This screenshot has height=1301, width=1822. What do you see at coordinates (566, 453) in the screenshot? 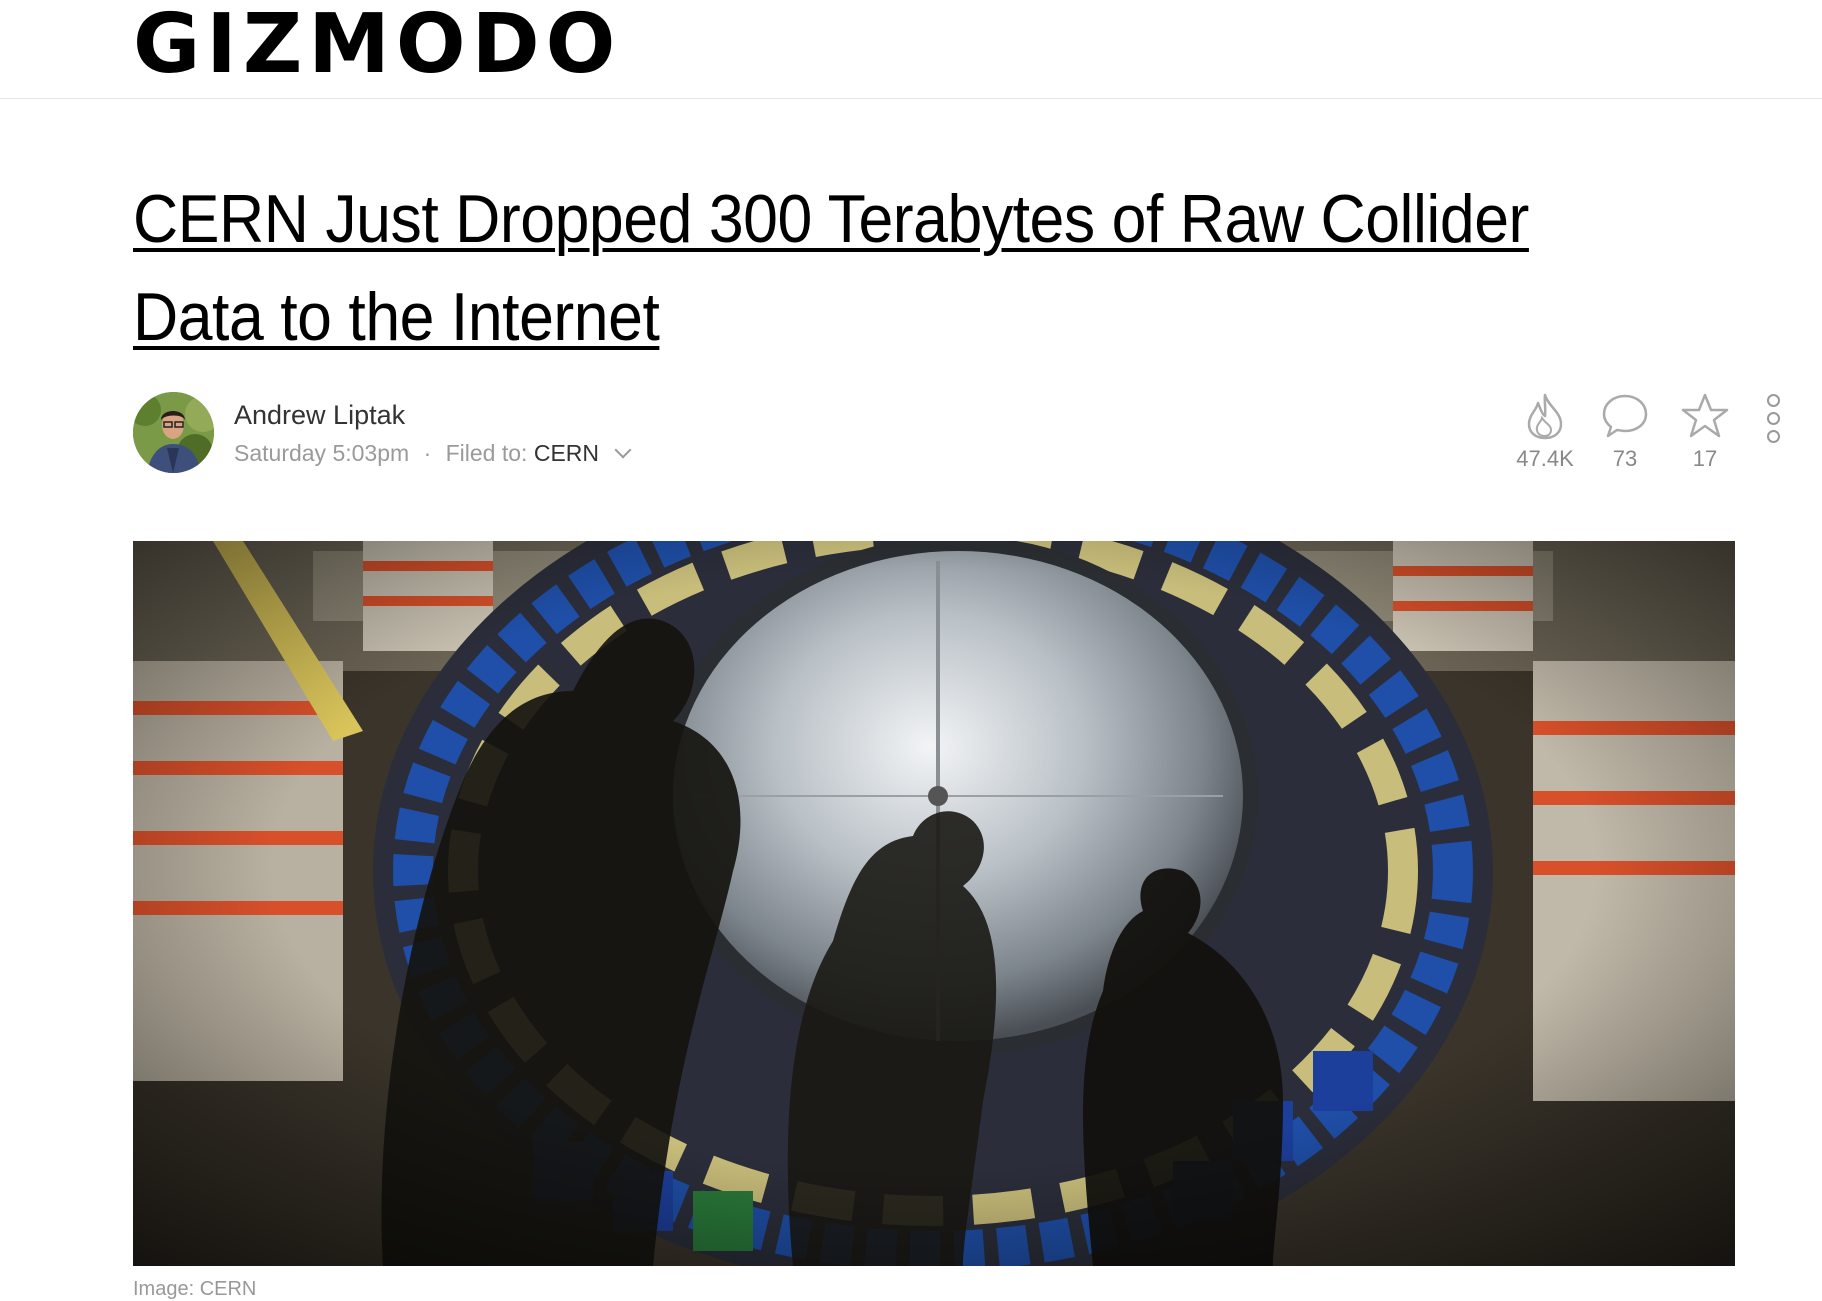
I see `filed-category-link: CERN` at bounding box center [566, 453].